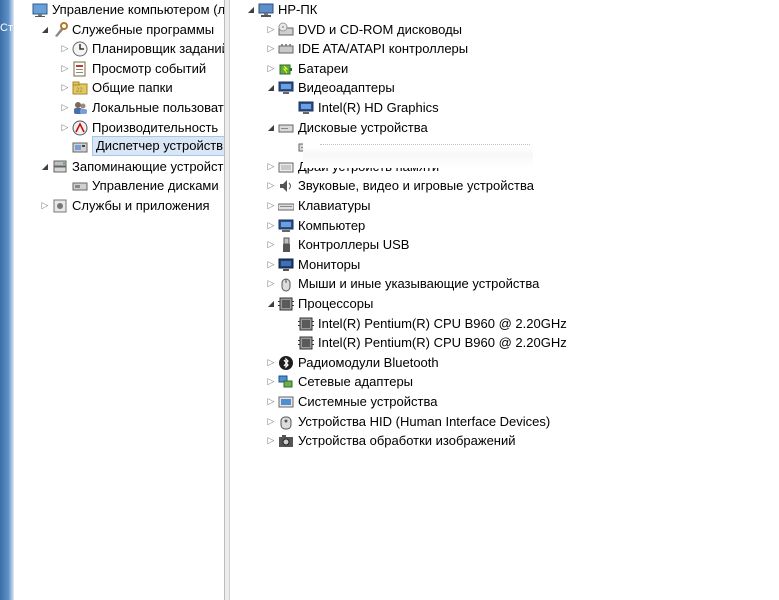 The width and height of the screenshot is (779, 600). Describe the element at coordinates (80, 147) in the screenshot. I see `device-manager-icon` at that location.